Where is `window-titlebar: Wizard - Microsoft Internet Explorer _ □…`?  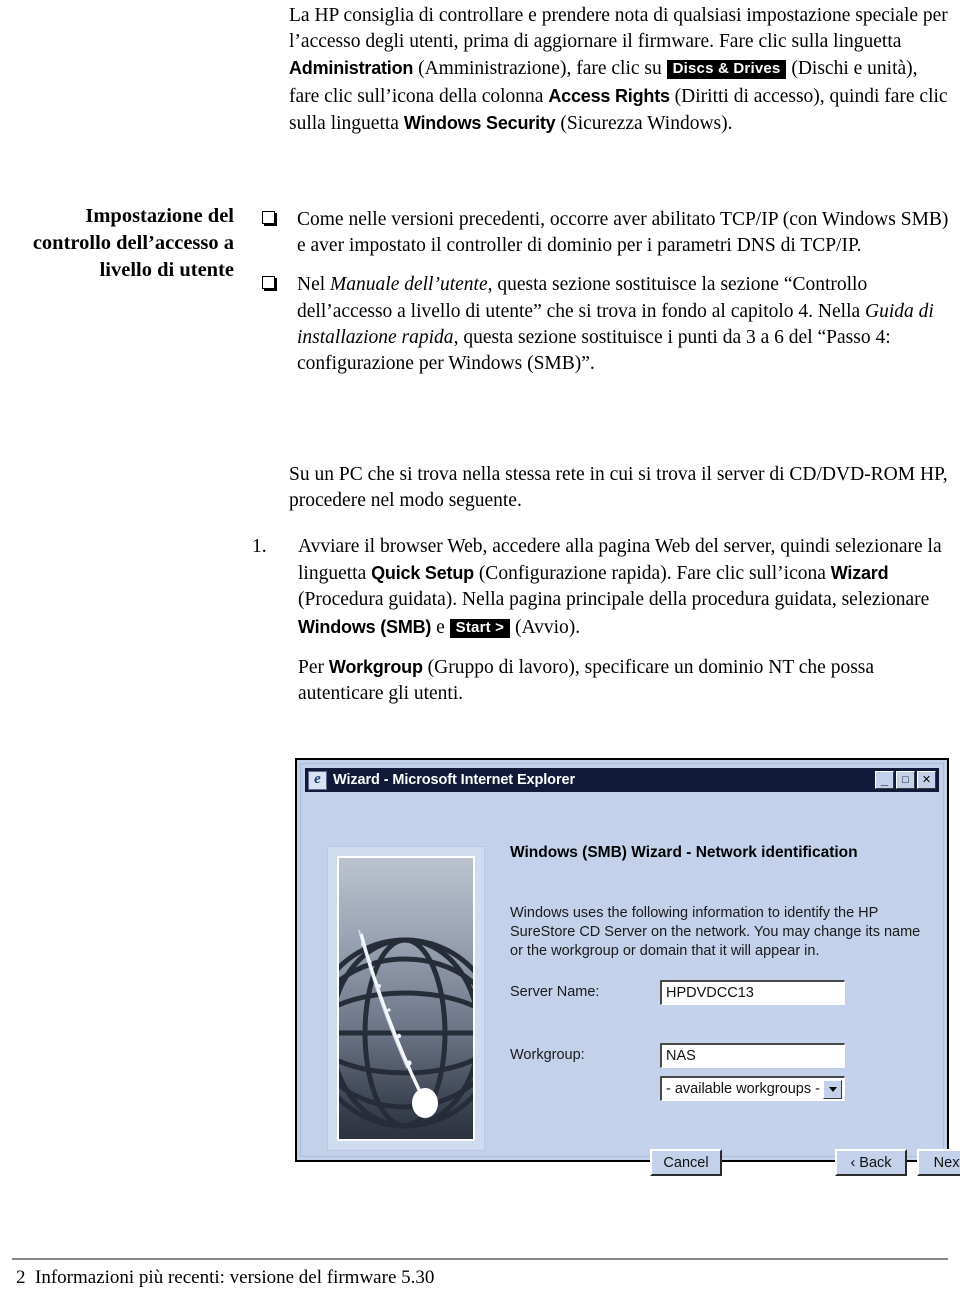
window-titlebar: Wizard - Microsoft Internet Explorer _ □… is located at coordinates (622, 780).